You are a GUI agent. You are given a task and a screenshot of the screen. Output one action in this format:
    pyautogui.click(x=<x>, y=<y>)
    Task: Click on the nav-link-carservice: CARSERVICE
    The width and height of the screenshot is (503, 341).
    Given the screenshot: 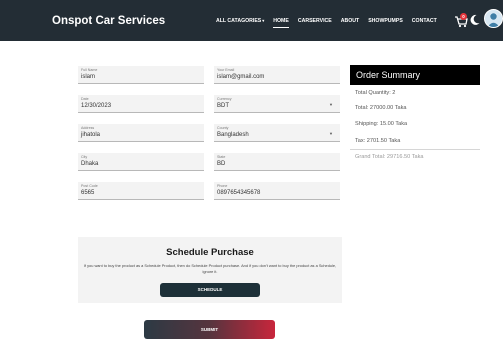 What is the action you would take?
    pyautogui.click(x=315, y=23)
    